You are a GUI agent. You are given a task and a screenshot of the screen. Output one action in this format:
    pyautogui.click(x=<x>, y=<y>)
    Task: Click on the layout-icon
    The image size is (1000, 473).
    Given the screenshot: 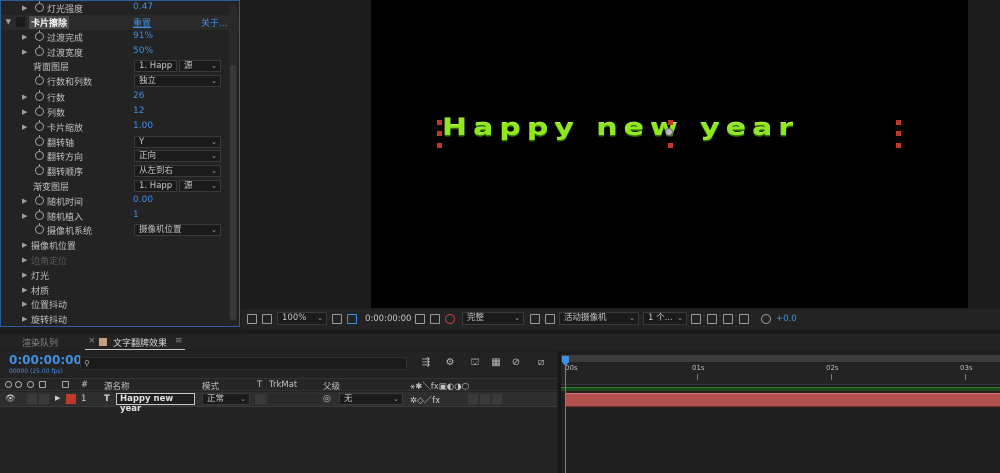 What is the action you would take?
    pyautogui.click(x=696, y=319)
    